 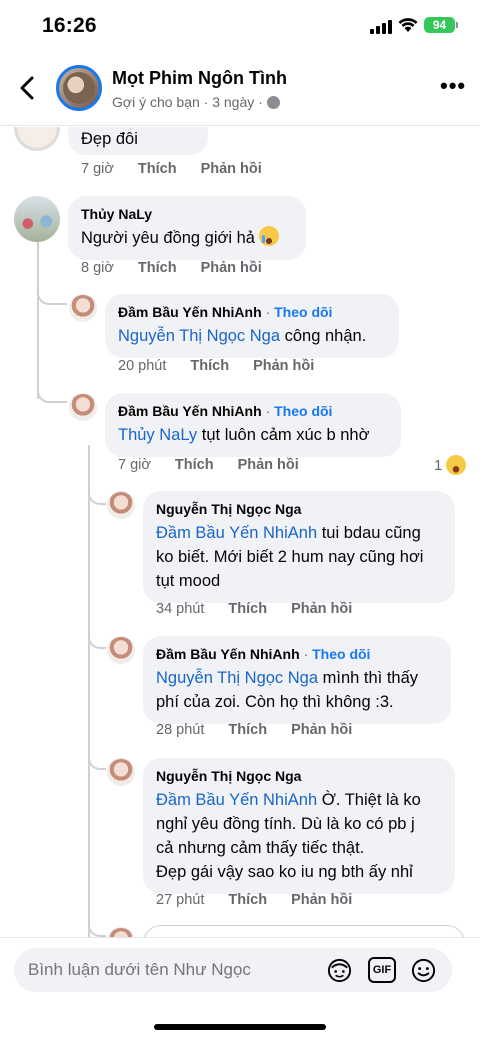 I want to click on back-arrow-icon, so click(x=28, y=88).